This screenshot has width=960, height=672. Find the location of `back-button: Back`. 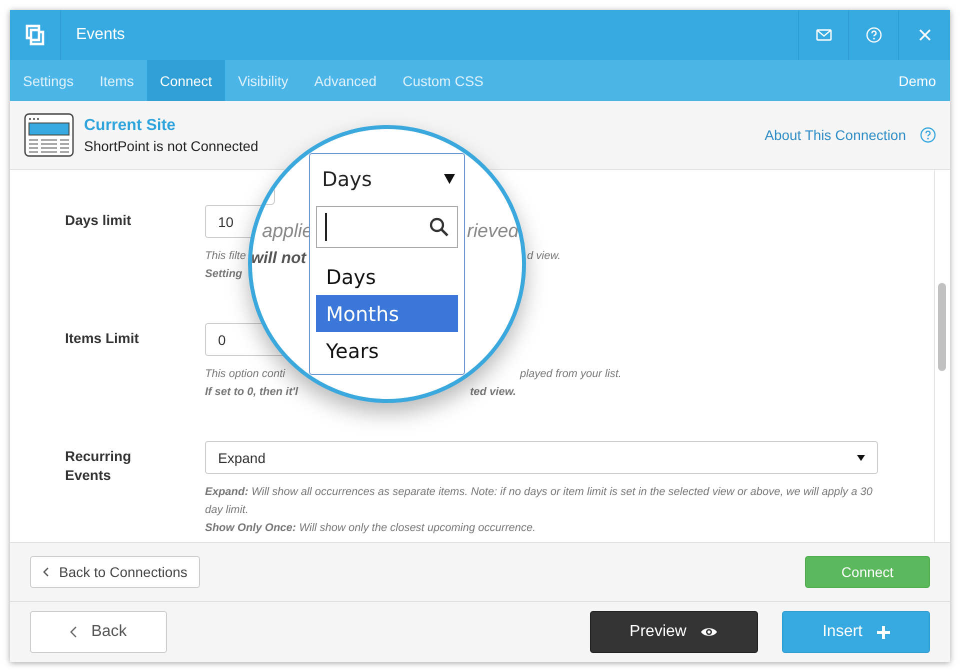

back-button: Back is located at coordinates (98, 632).